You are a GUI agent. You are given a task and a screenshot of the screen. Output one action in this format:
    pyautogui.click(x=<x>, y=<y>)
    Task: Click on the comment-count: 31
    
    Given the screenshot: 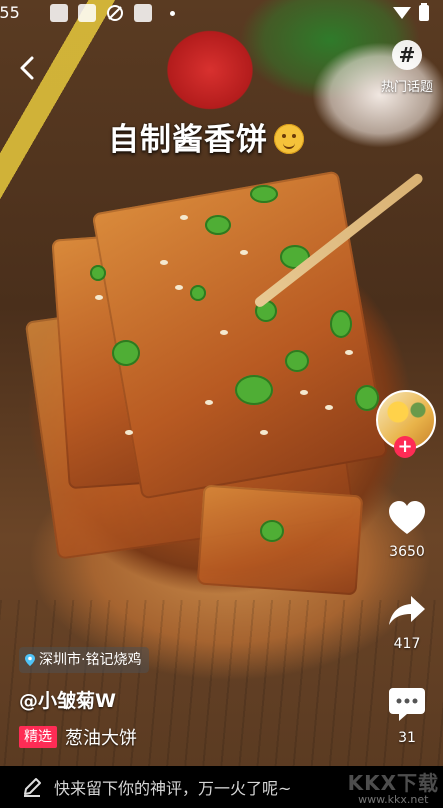 What is the action you would take?
    pyautogui.click(x=407, y=738)
    